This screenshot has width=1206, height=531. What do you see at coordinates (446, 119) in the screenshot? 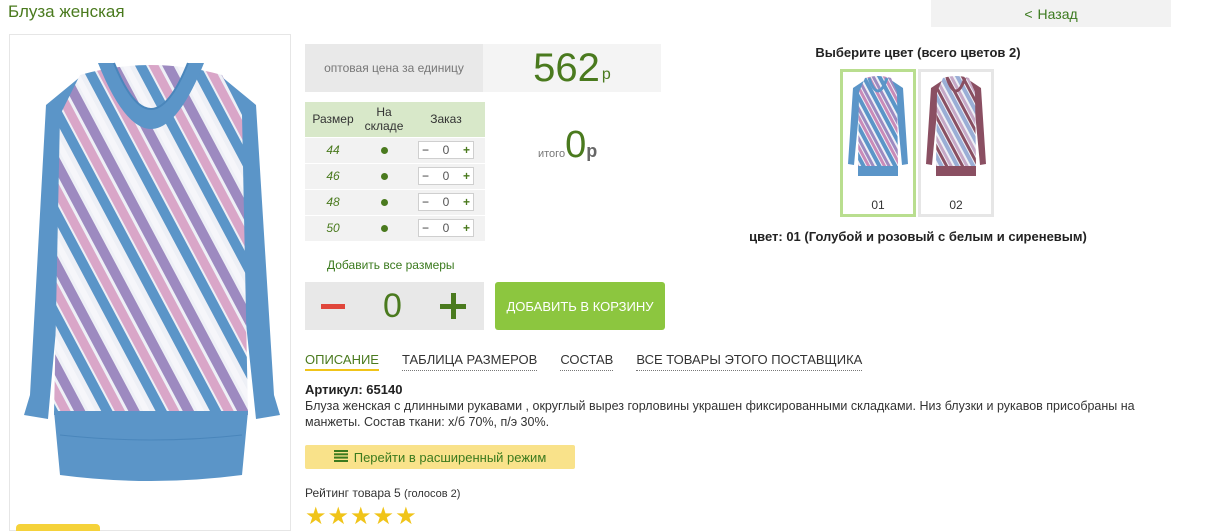
I see `order-column-header: Заказ` at bounding box center [446, 119].